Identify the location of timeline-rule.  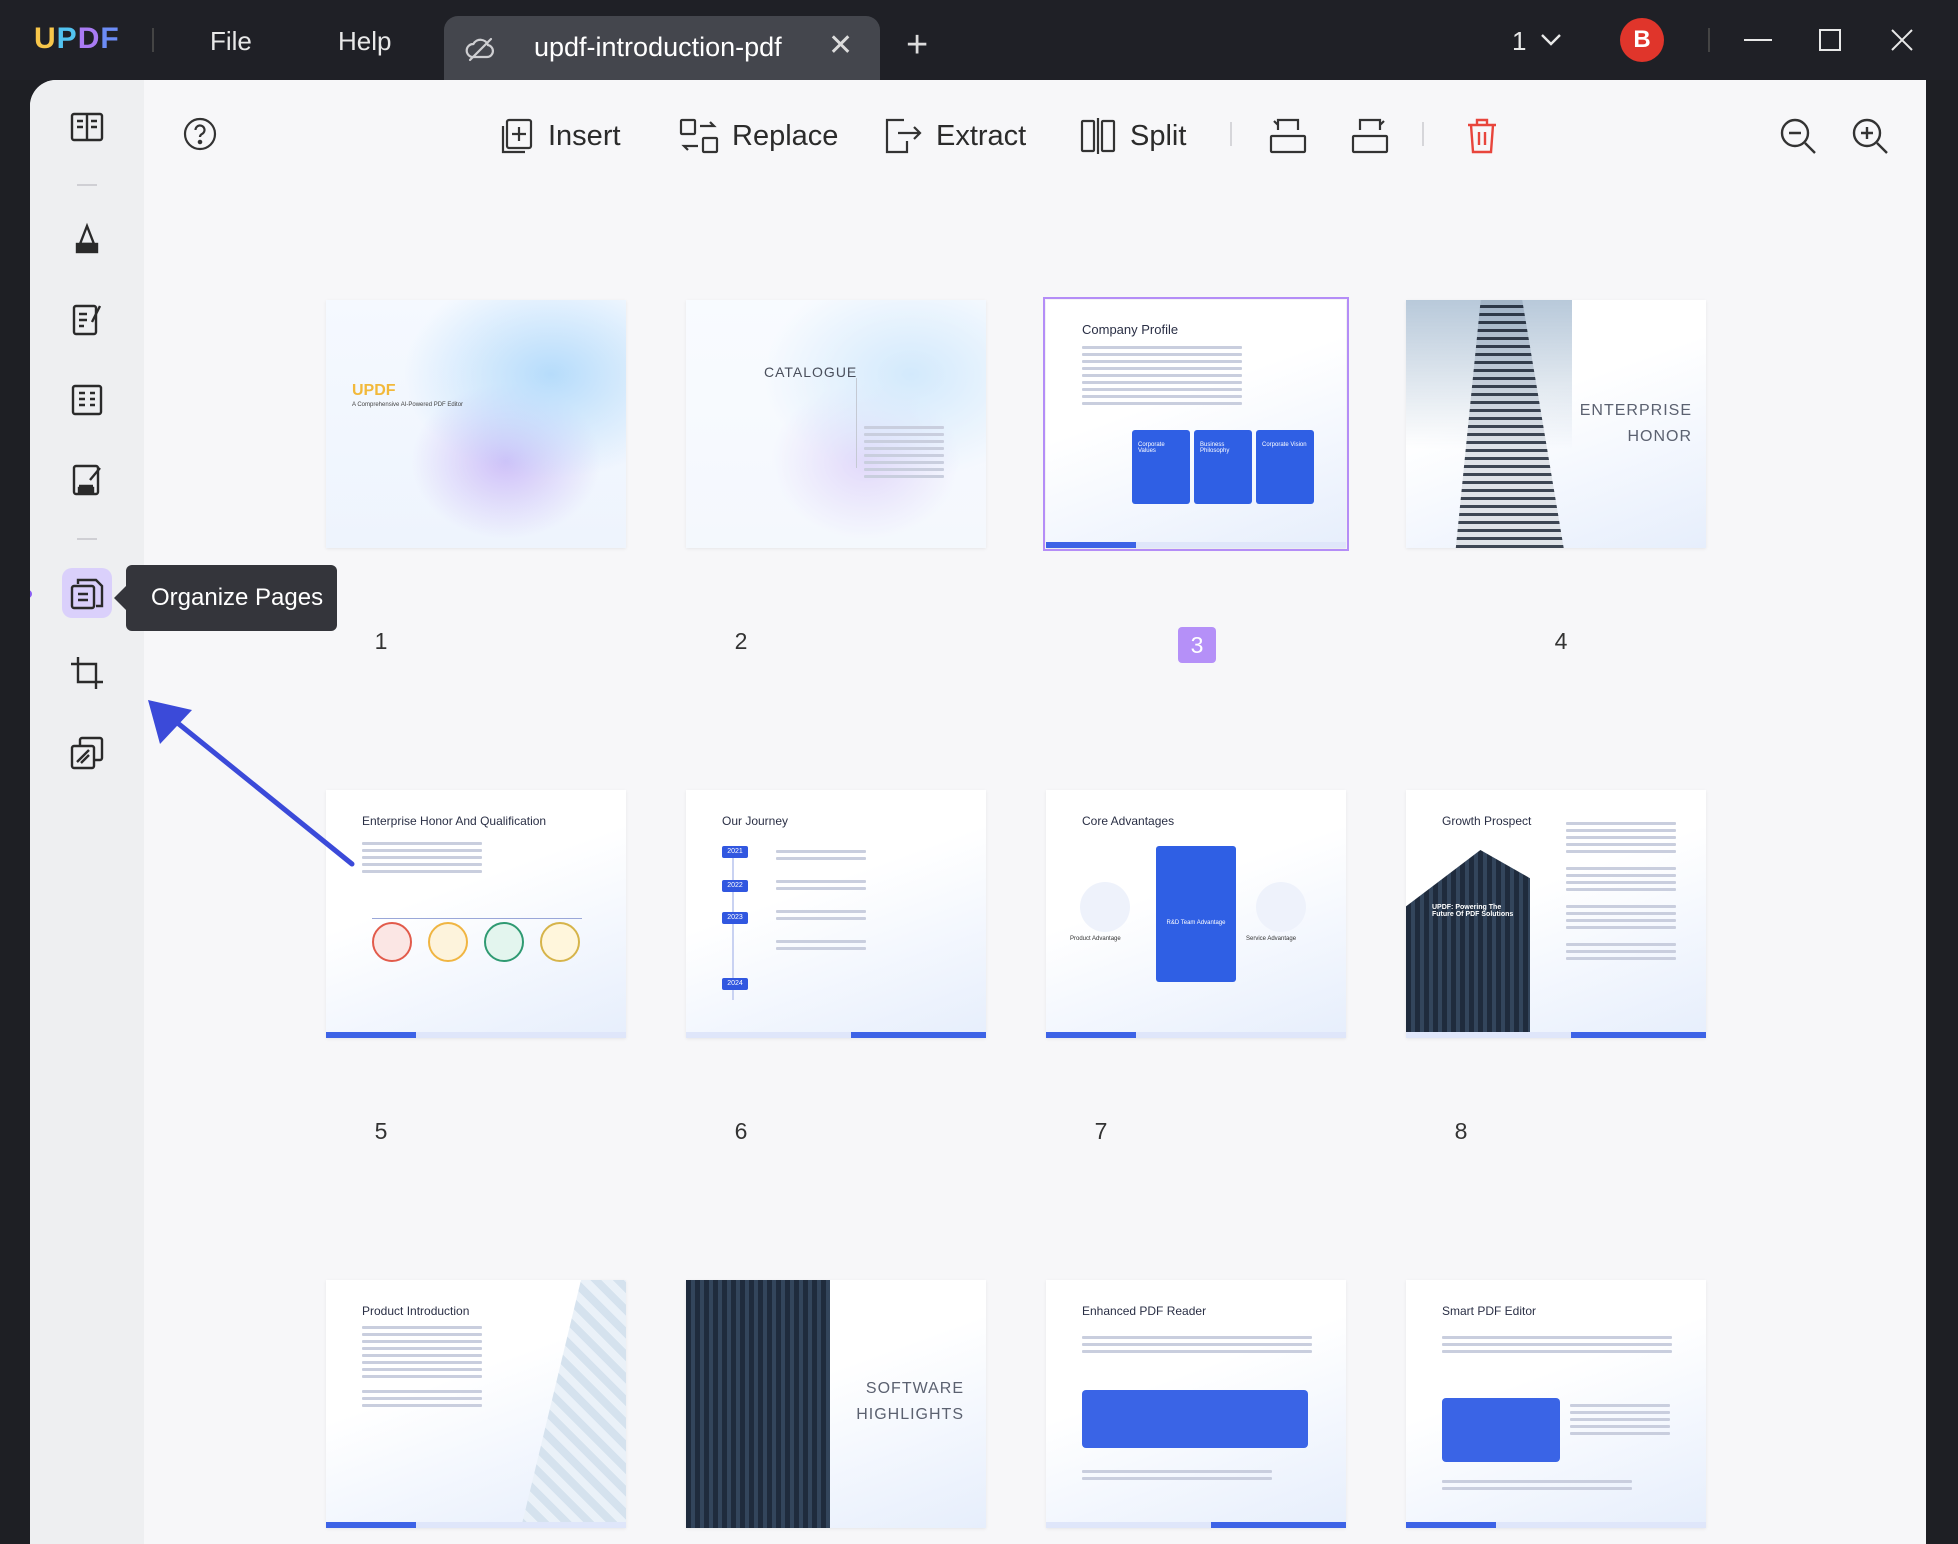
(477, 918).